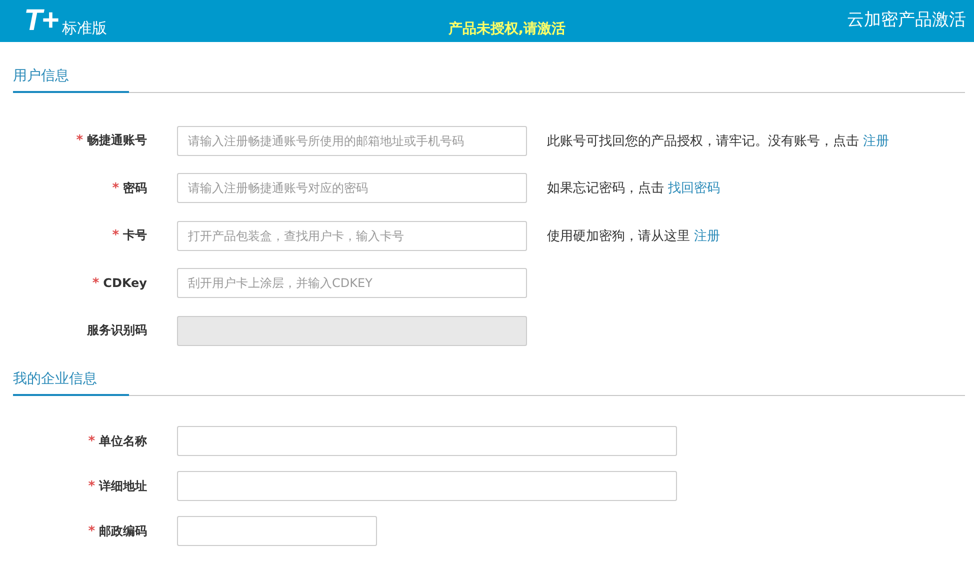 Image resolution: width=974 pixels, height=562 pixels. Describe the element at coordinates (123, 531) in the screenshot. I see `field-label: 邮政编码` at that location.